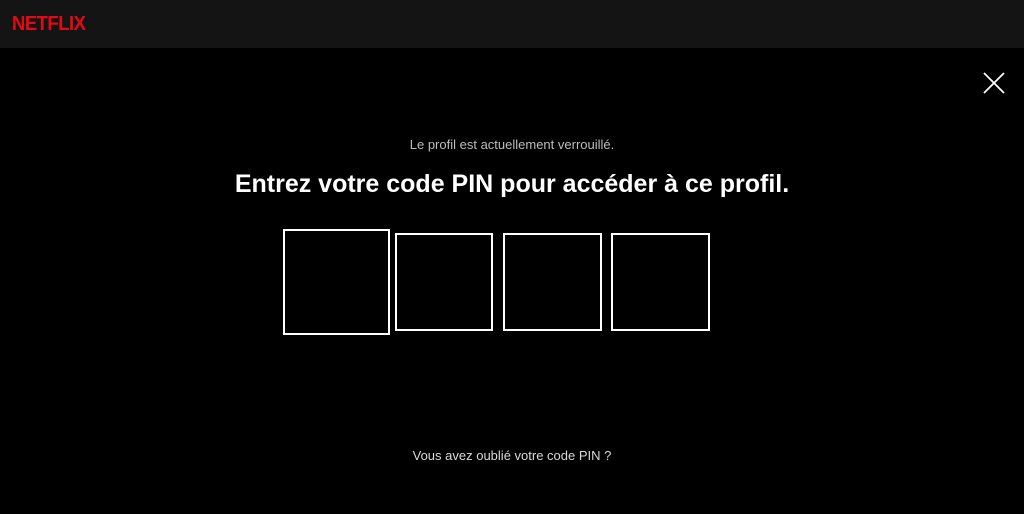 The width and height of the screenshot is (1024, 514). I want to click on forgot-pin-link: Vous avez oublié votre code PIN ?, so click(512, 455).